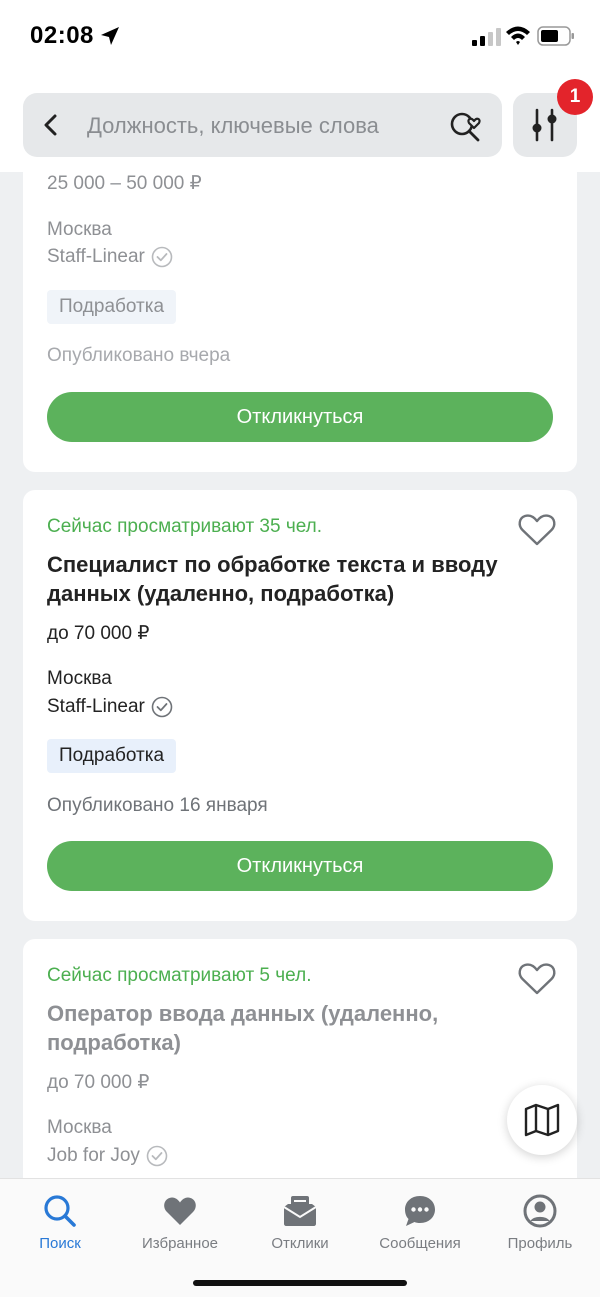  I want to click on map-icon, so click(542, 1120).